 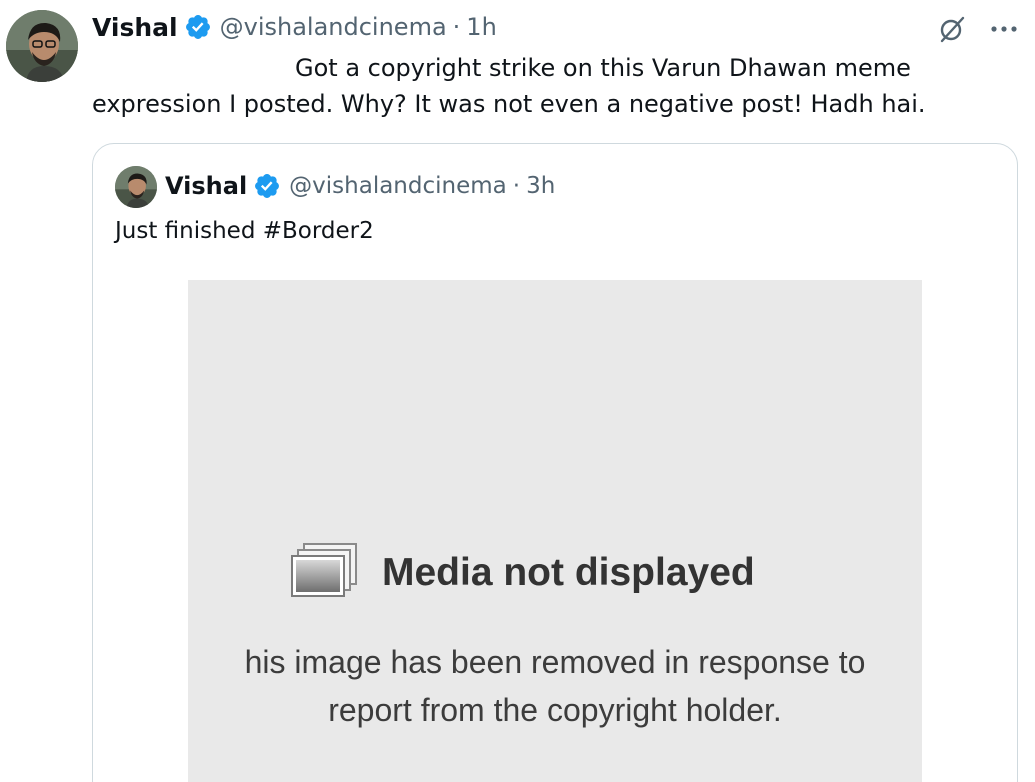 What do you see at coordinates (1004, 29) in the screenshot?
I see `more-options-icon` at bounding box center [1004, 29].